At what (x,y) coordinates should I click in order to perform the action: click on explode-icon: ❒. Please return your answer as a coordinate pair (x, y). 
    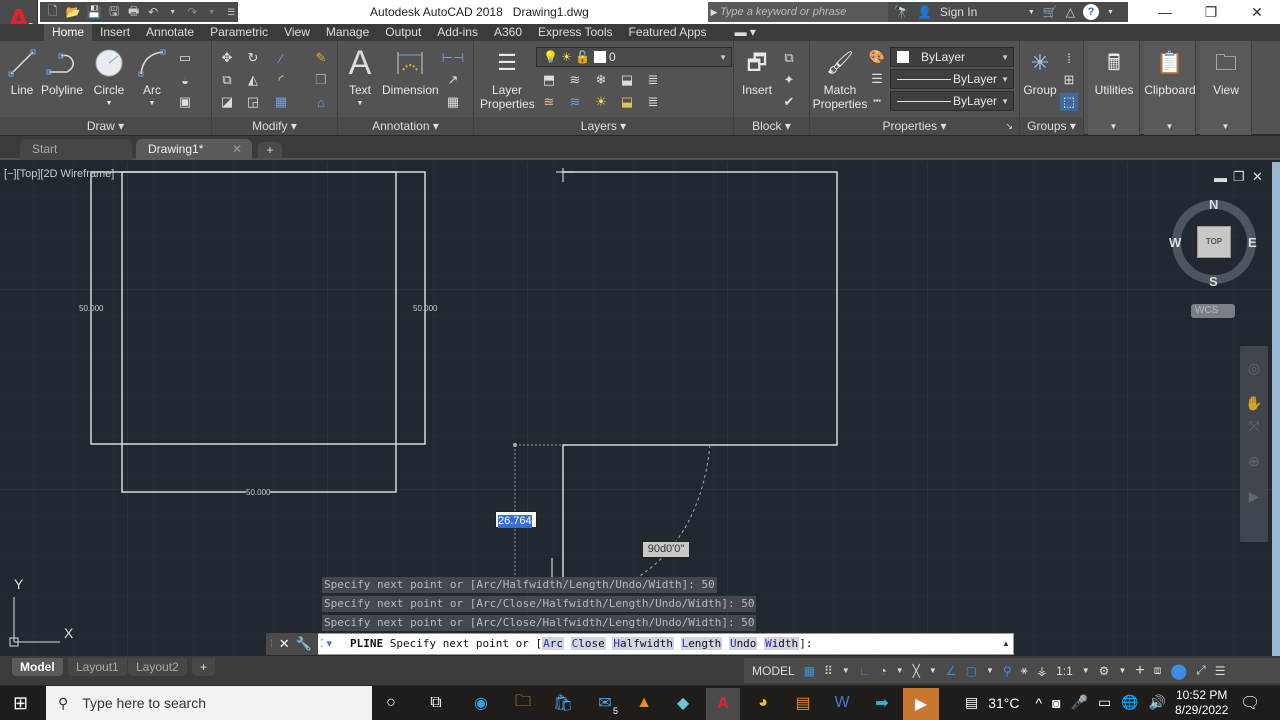
    Looking at the image, I should click on (321, 80).